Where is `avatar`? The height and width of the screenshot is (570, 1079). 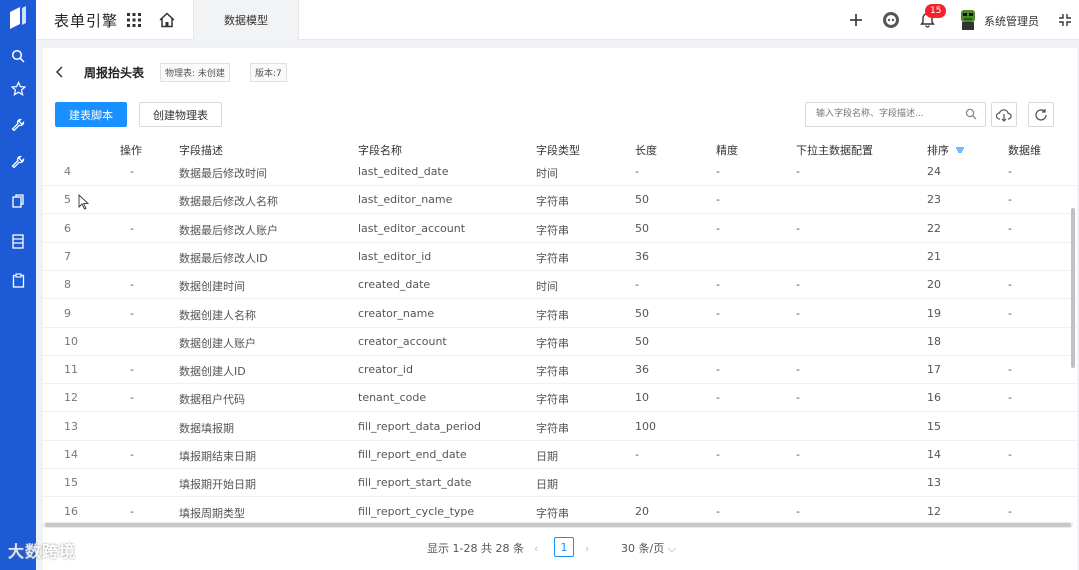 avatar is located at coordinates (968, 20).